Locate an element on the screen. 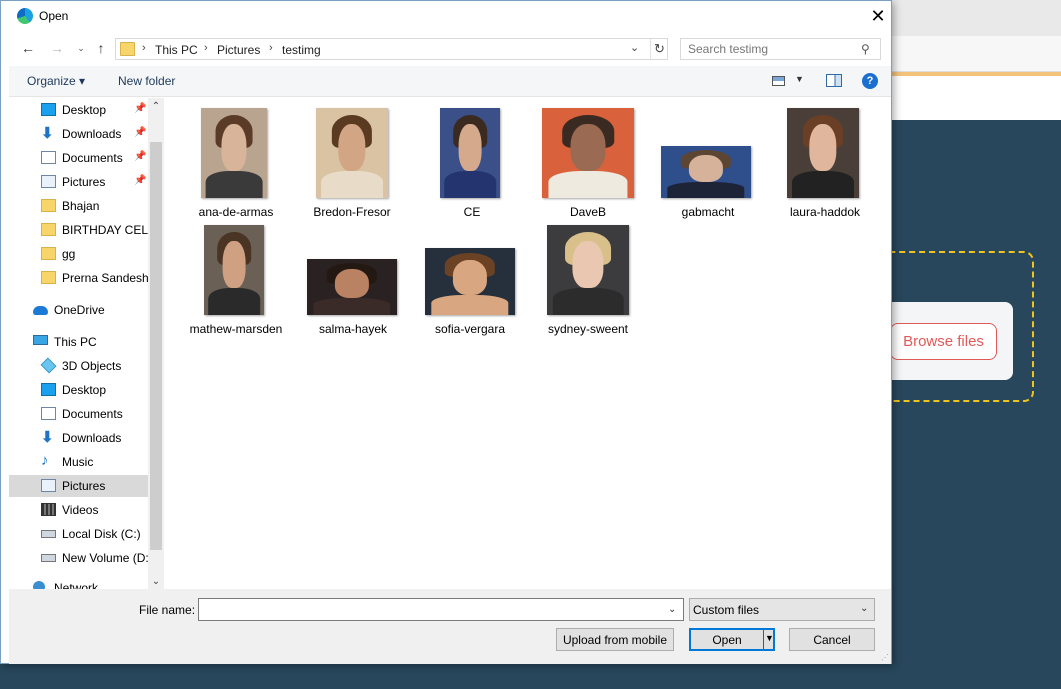 The height and width of the screenshot is (689, 1061). sidebar-item-documents: Documents 📌 is located at coordinates (78, 158).